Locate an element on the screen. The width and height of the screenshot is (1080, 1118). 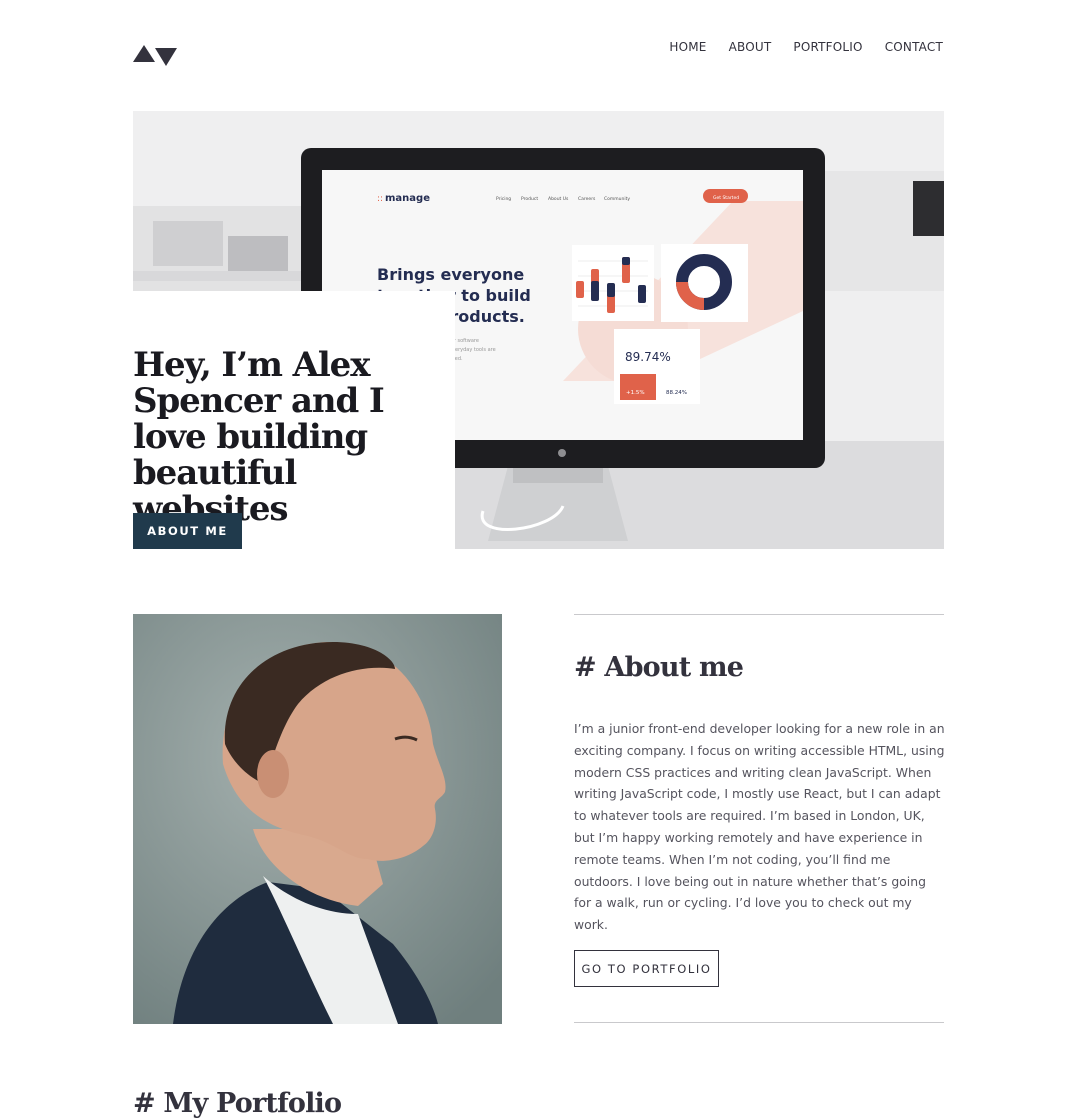
screen-small-stat: 88.24% is located at coordinates (676, 393).